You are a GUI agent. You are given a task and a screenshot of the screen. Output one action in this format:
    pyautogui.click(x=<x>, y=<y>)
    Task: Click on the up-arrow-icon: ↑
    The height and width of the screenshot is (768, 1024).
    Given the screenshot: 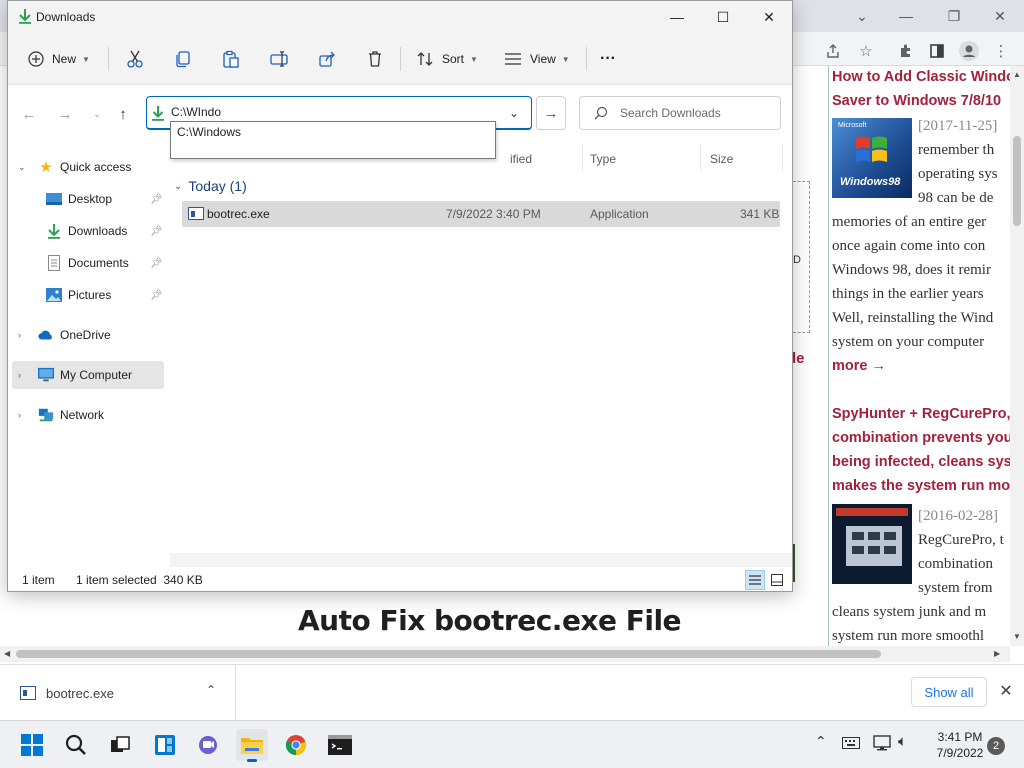 What is the action you would take?
    pyautogui.click(x=123, y=114)
    